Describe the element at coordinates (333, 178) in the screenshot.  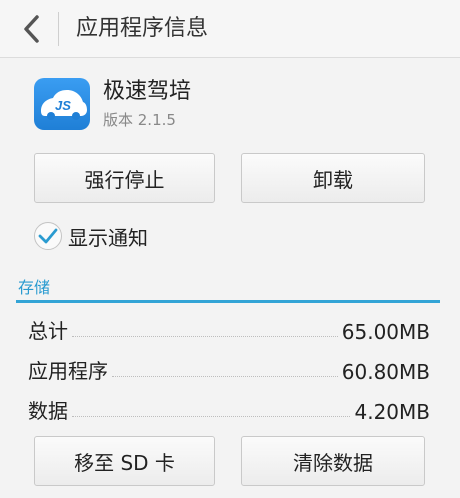
I see `uninstall-button: 卸载` at that location.